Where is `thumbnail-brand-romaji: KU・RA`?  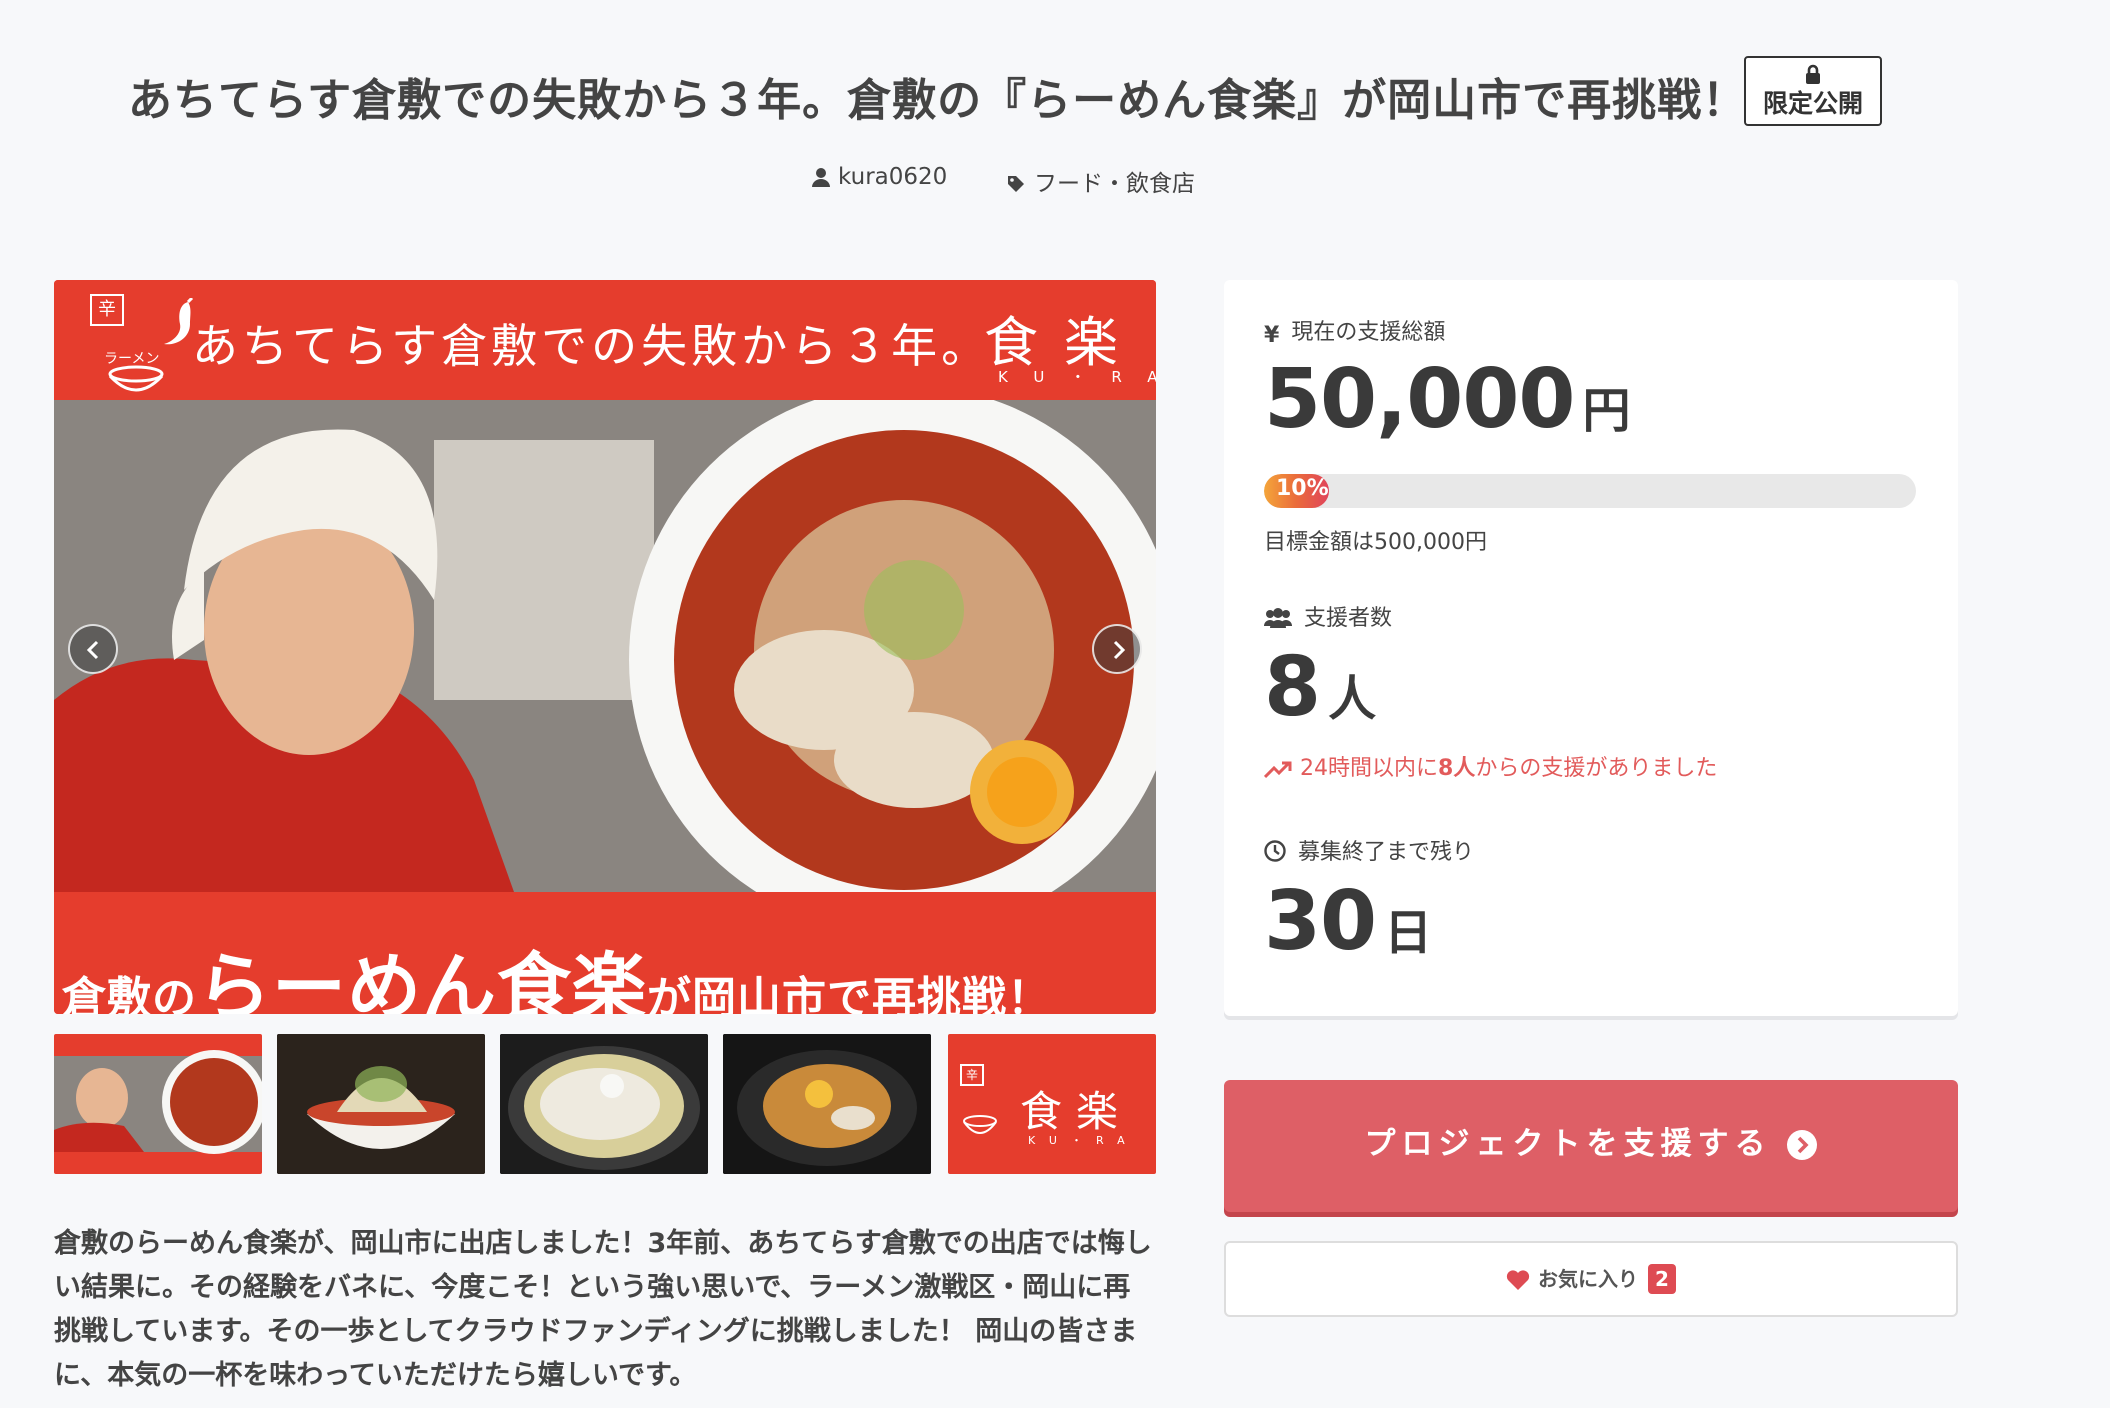
thumbnail-brand-romaji: KU・RA is located at coordinates (1083, 1140).